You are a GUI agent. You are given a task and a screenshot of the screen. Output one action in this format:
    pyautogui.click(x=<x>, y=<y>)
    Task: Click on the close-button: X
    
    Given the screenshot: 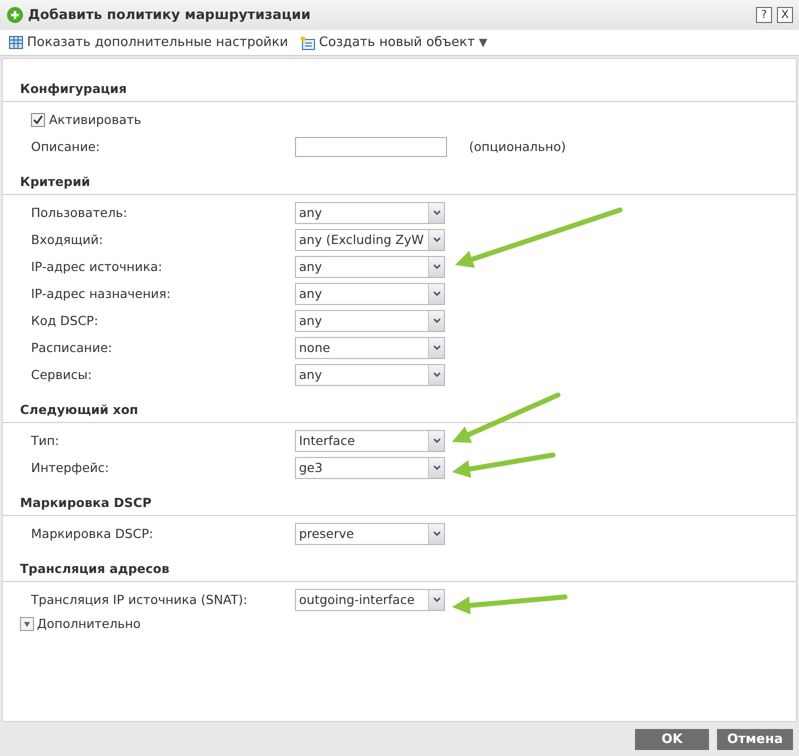 What is the action you would take?
    pyautogui.click(x=785, y=15)
    